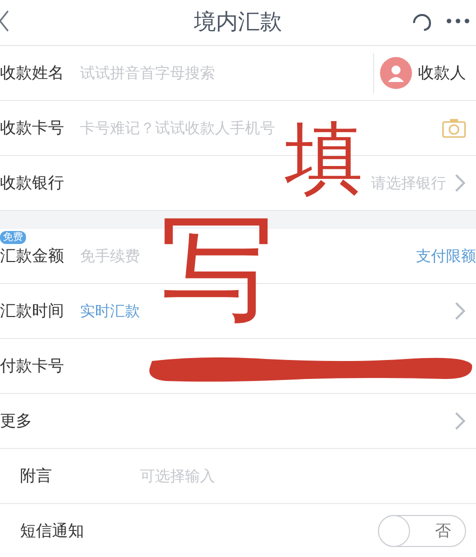  What do you see at coordinates (226, 73) in the screenshot?
I see `input-field: 试试拼音首字母搜索` at bounding box center [226, 73].